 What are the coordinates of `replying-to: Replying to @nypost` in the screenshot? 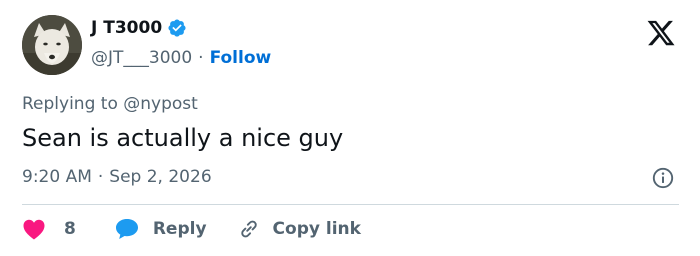 It's located at (110, 104).